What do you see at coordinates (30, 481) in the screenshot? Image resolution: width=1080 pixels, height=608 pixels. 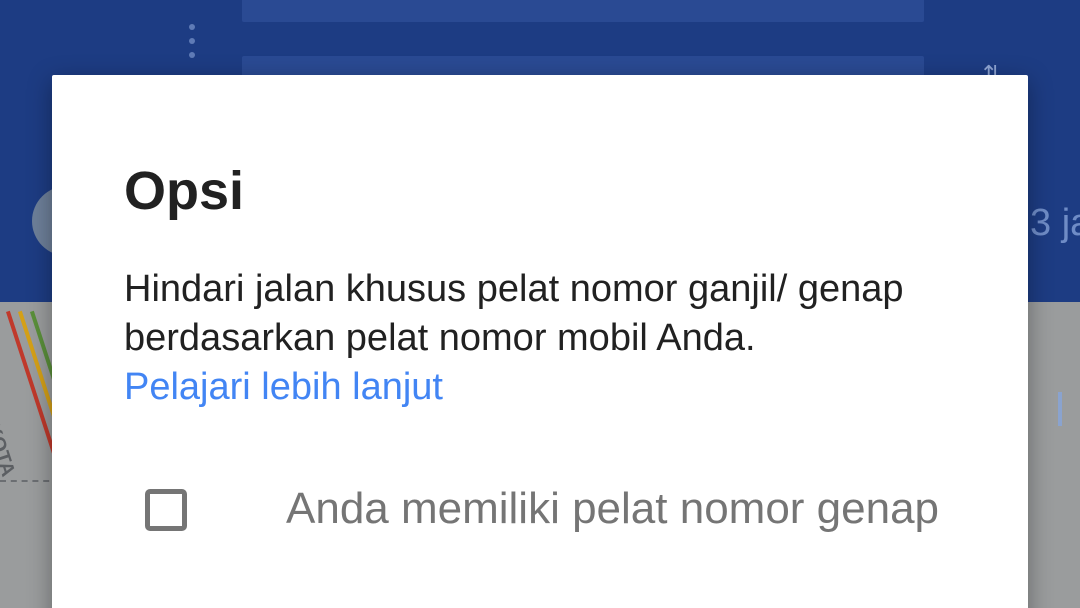 I see `map-road-dashed` at bounding box center [30, 481].